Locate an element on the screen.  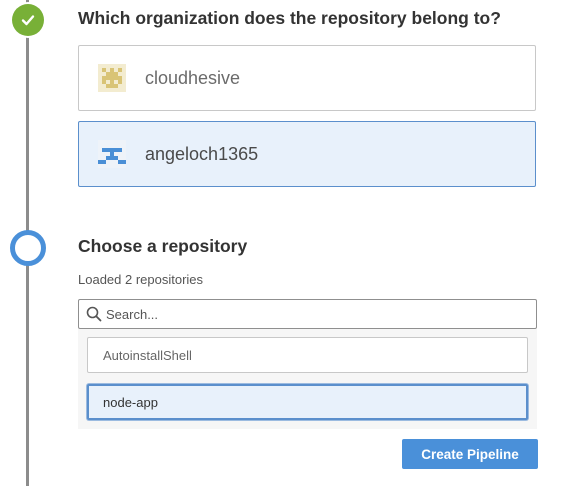
cloudhesive-avatar-icon is located at coordinates (112, 78).